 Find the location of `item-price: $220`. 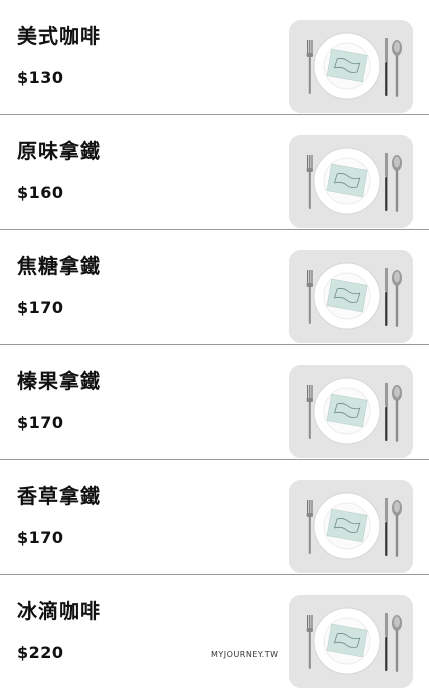

item-price: $220 is located at coordinates (40, 652).